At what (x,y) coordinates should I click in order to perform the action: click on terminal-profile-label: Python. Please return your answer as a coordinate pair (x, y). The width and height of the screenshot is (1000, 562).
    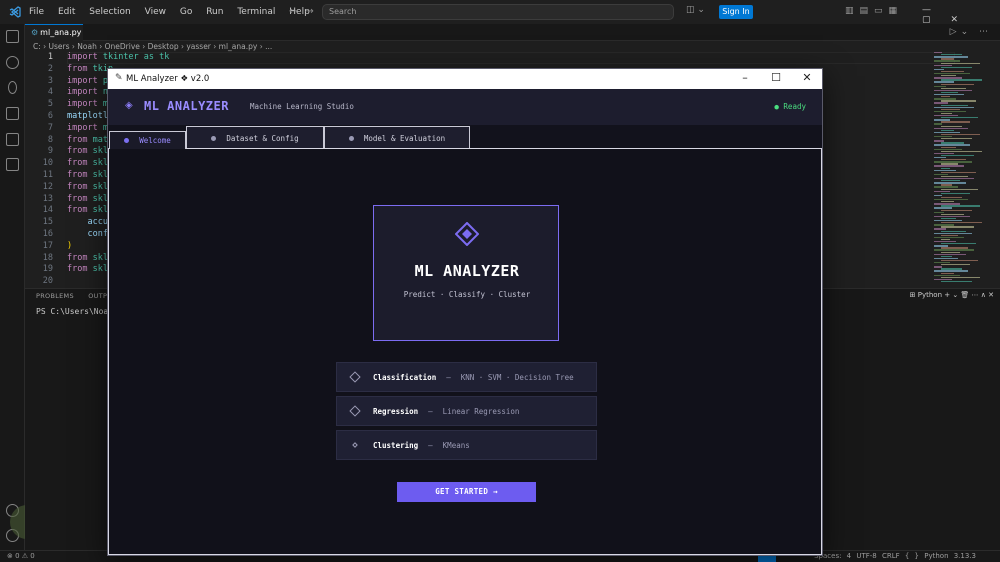
    Looking at the image, I should click on (930, 295).